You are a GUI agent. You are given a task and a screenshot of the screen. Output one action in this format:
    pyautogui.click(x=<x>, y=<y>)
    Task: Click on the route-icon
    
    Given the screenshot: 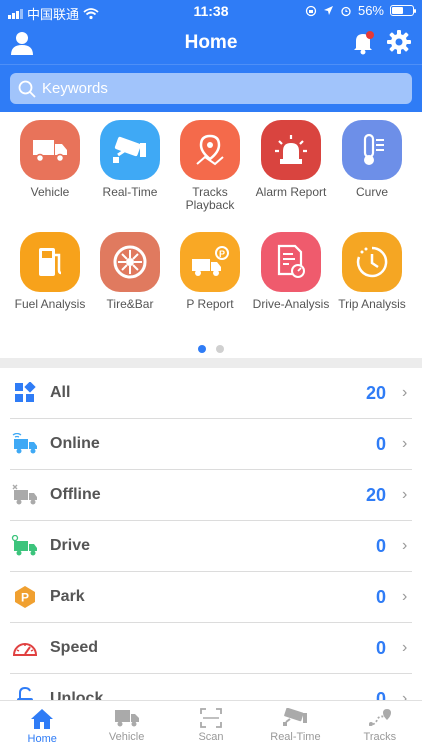 What is the action you would take?
    pyautogui.click(x=379, y=717)
    